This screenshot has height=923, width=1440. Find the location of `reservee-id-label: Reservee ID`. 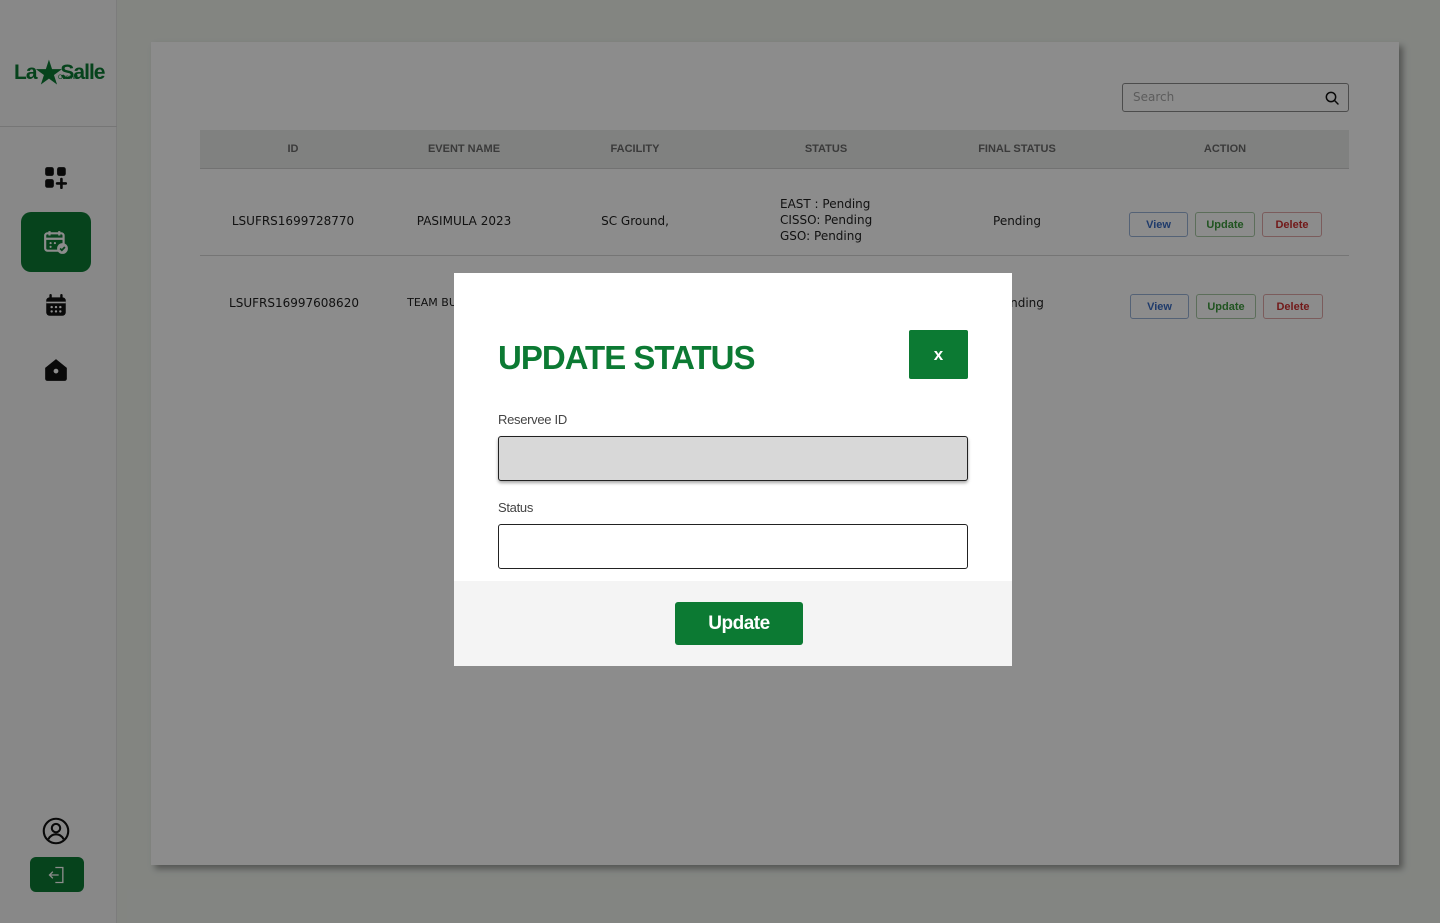

reservee-id-label: Reservee ID is located at coordinates (532, 419).